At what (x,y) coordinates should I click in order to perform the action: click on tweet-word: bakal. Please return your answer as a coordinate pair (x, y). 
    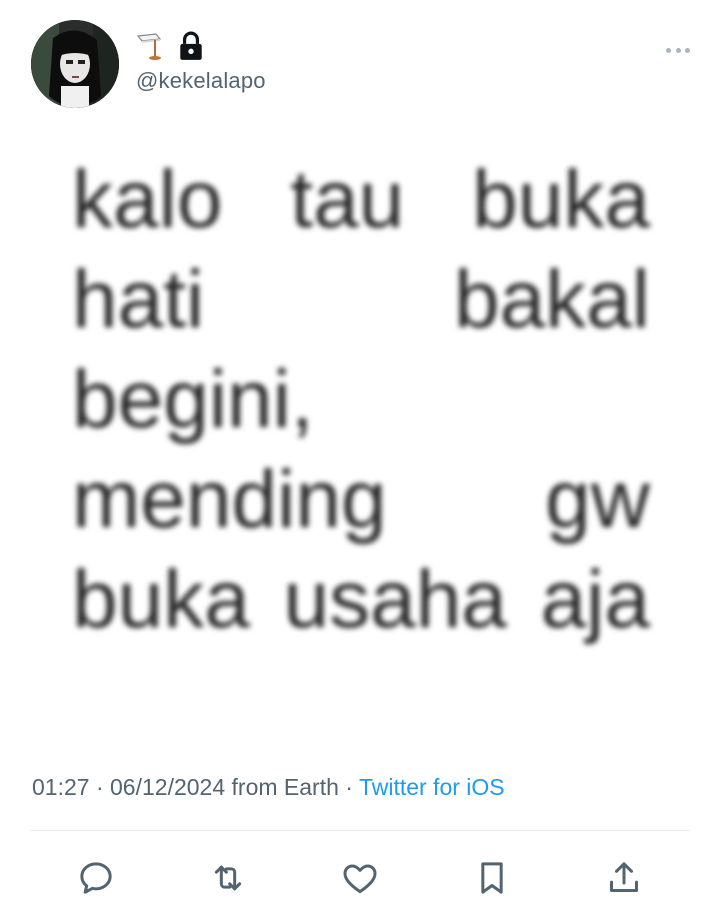
    Looking at the image, I should click on (551, 299).